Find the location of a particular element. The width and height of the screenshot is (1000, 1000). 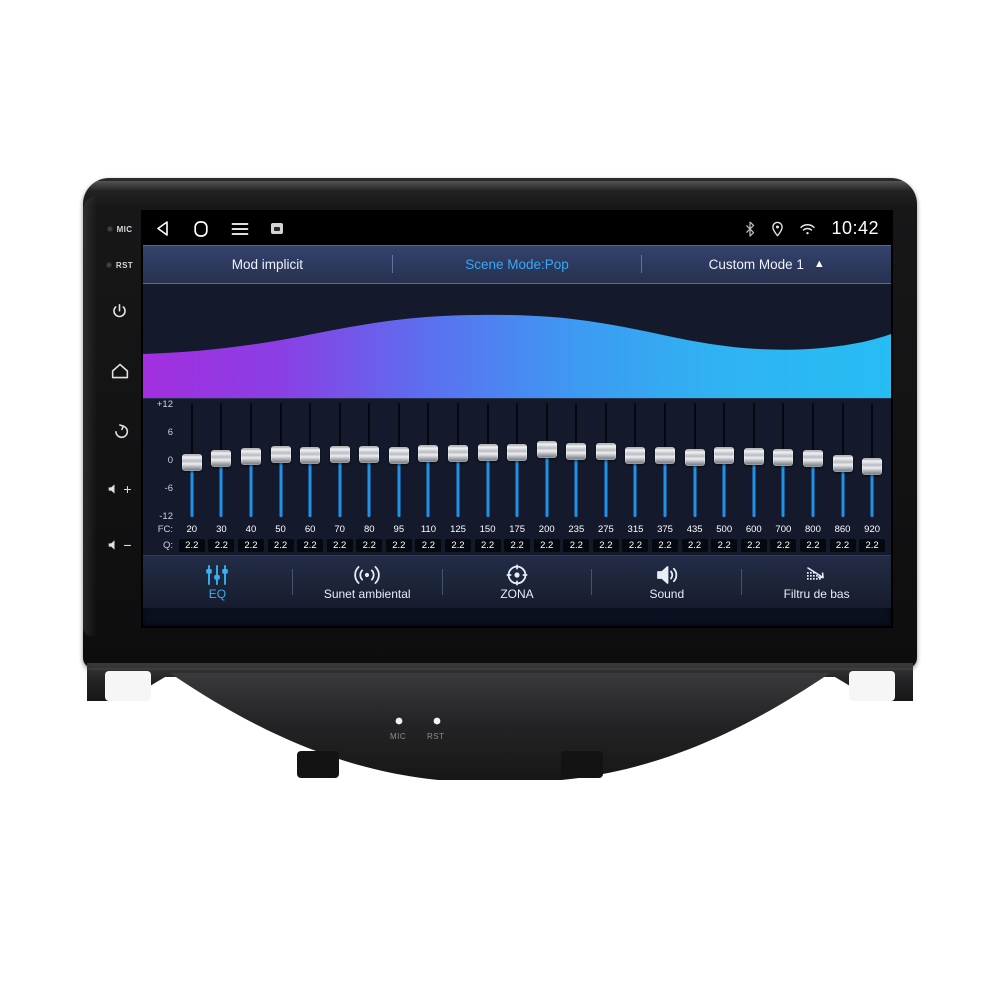

reset-hole-icon is located at coordinates (108, 265).